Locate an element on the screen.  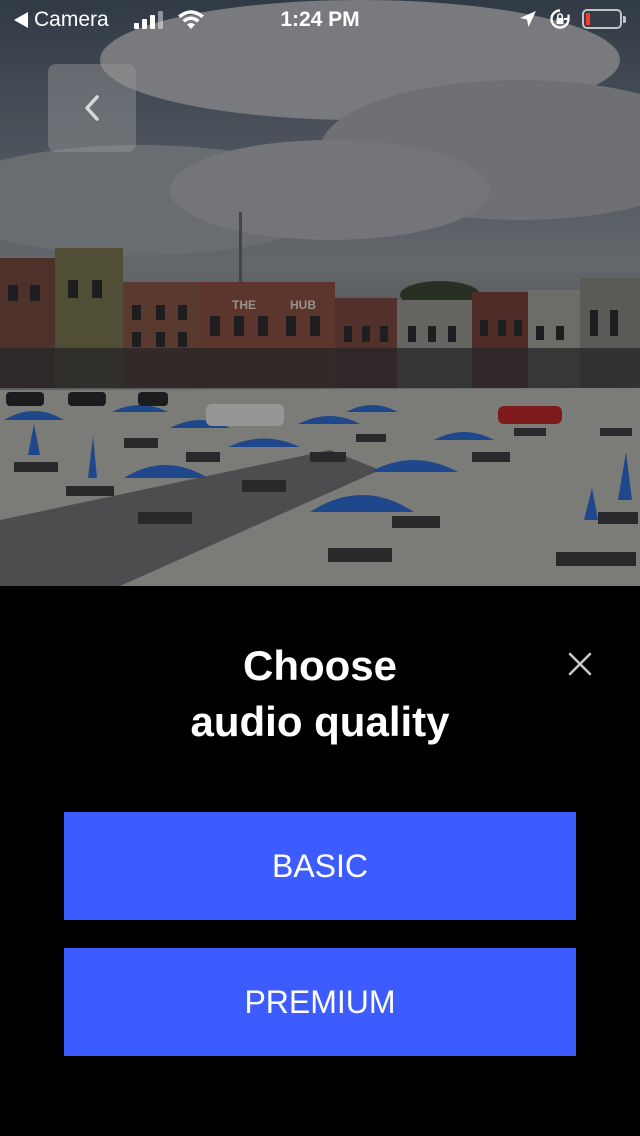
sheet-title: Choose audio quality is located at coordinates (320, 694).